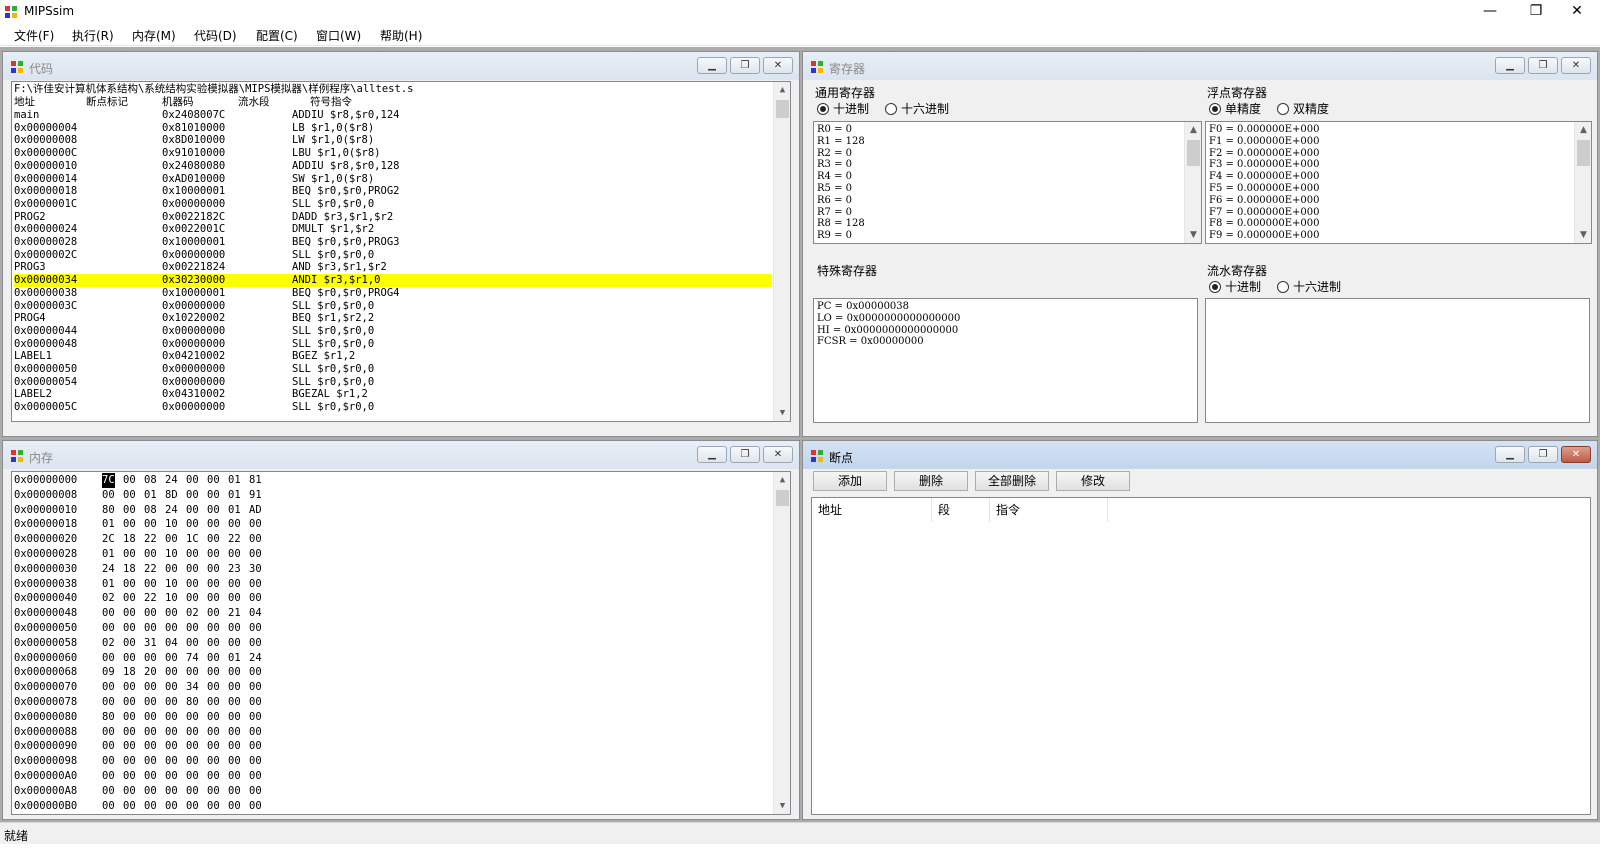 The width and height of the screenshot is (1600, 860). I want to click on memory-byte: 1C, so click(192, 539).